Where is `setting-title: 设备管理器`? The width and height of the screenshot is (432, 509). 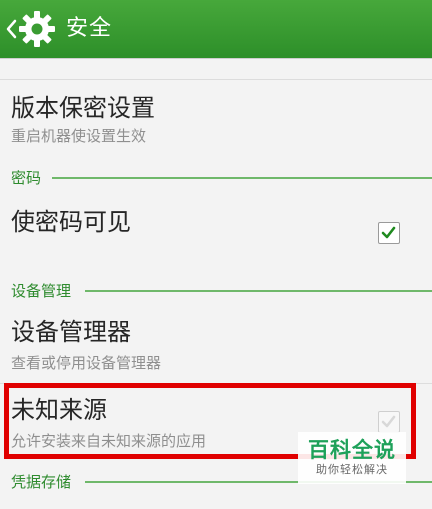
setting-title: 设备管理器 is located at coordinates (71, 332).